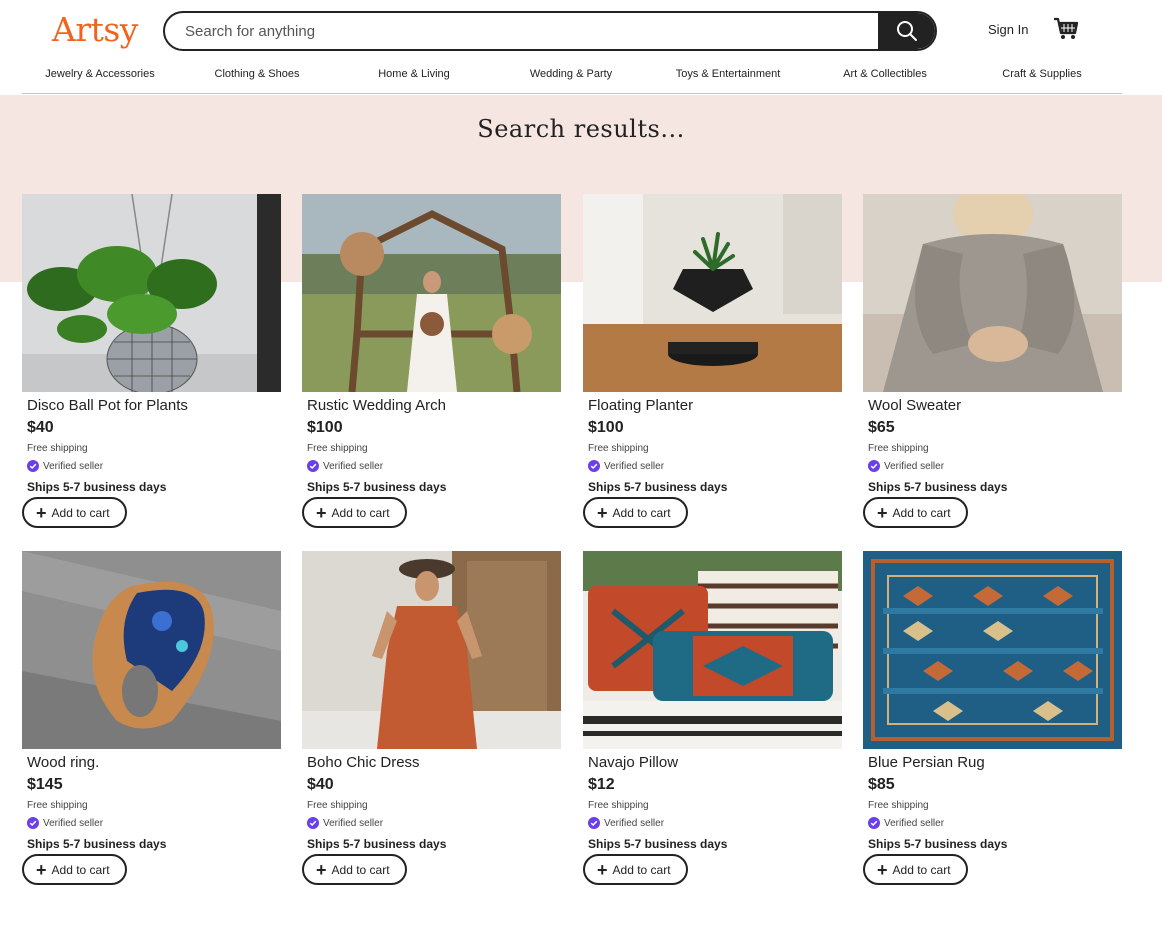 This screenshot has width=1162, height=931. I want to click on product-price: $12, so click(601, 784).